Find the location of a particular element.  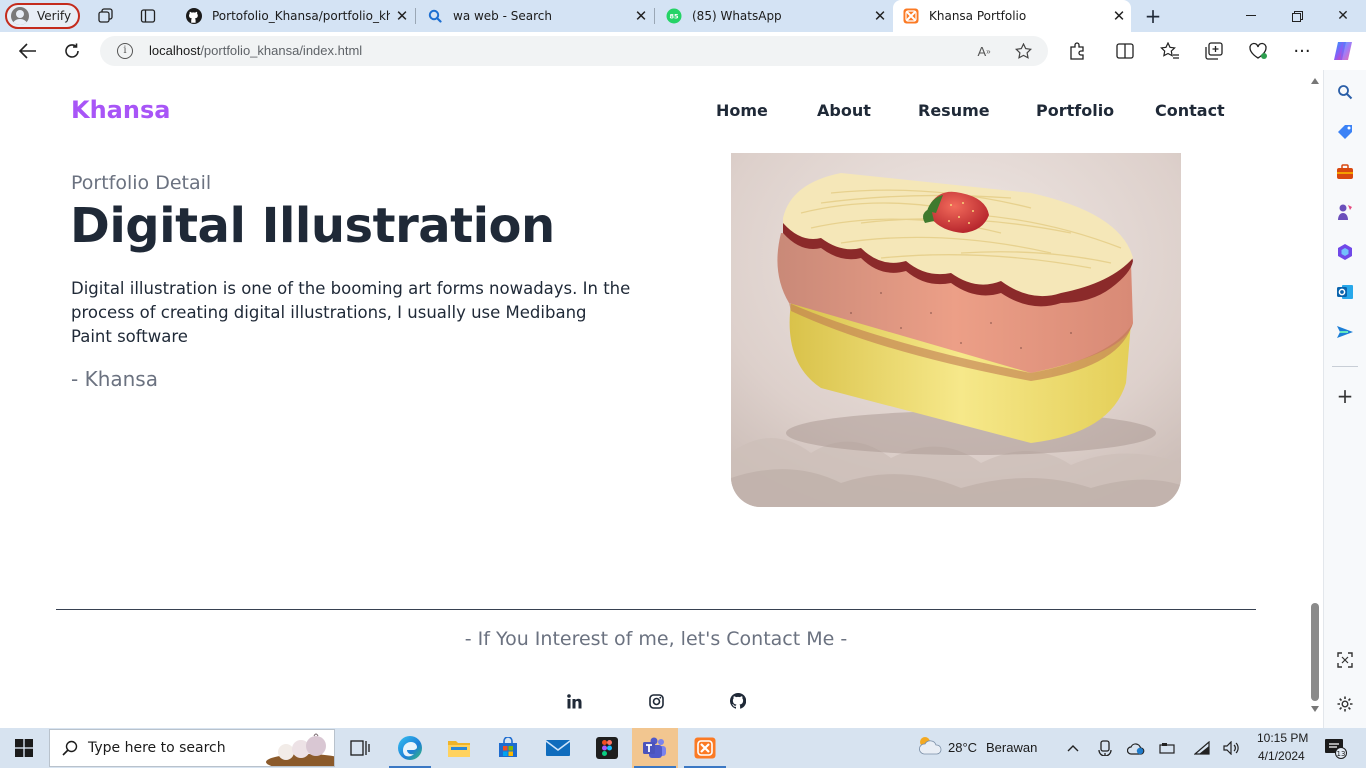

windows-start-icon is located at coordinates (24, 748).